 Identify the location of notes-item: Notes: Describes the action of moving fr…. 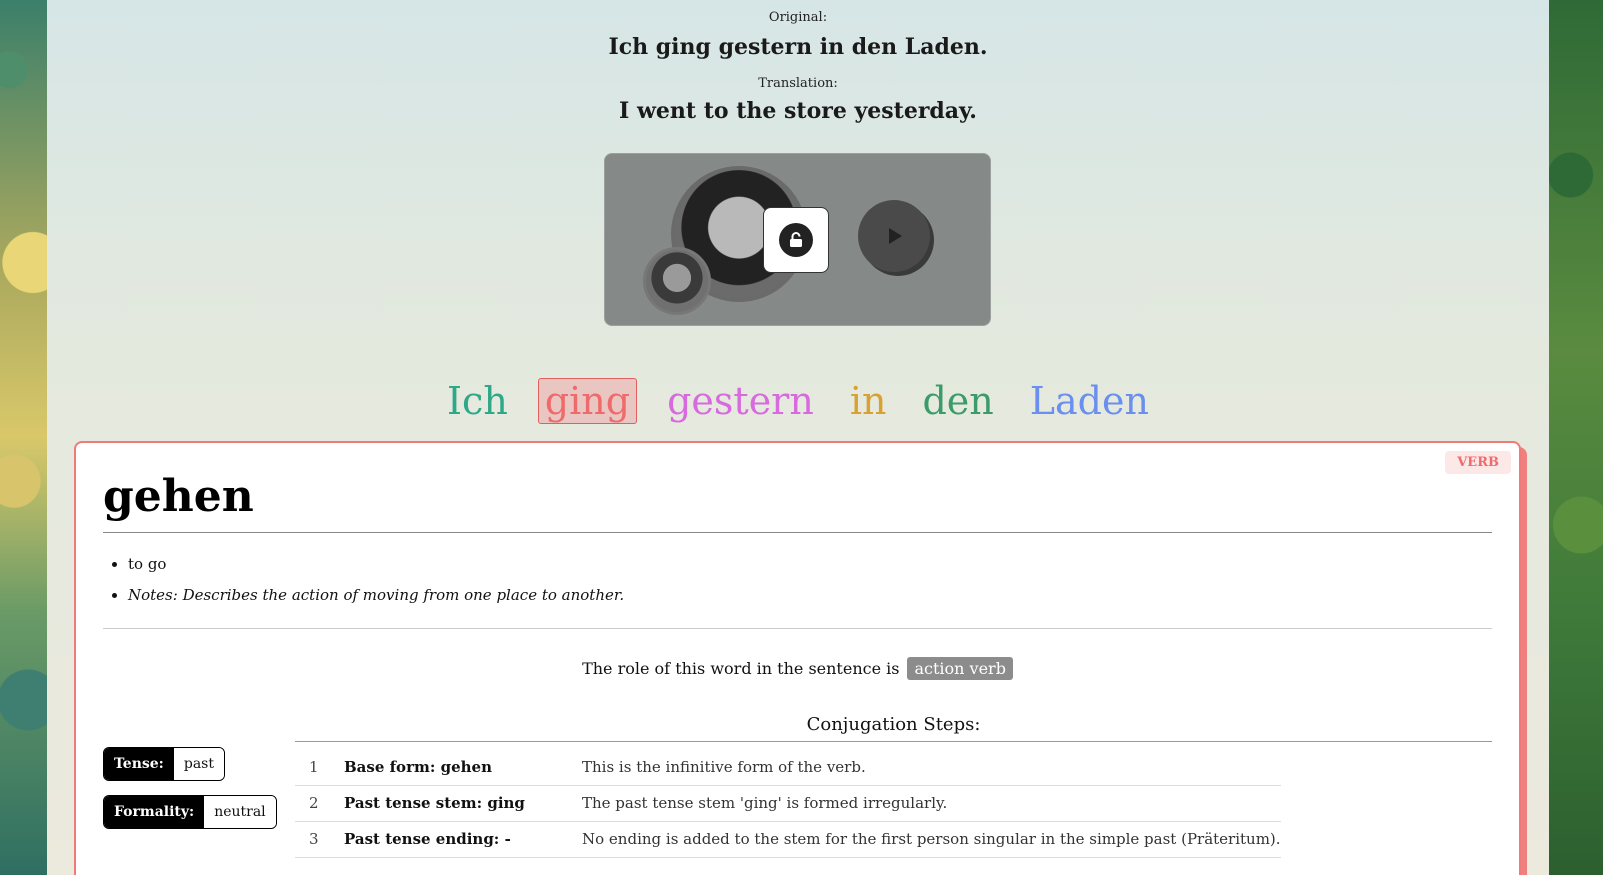
(376, 595).